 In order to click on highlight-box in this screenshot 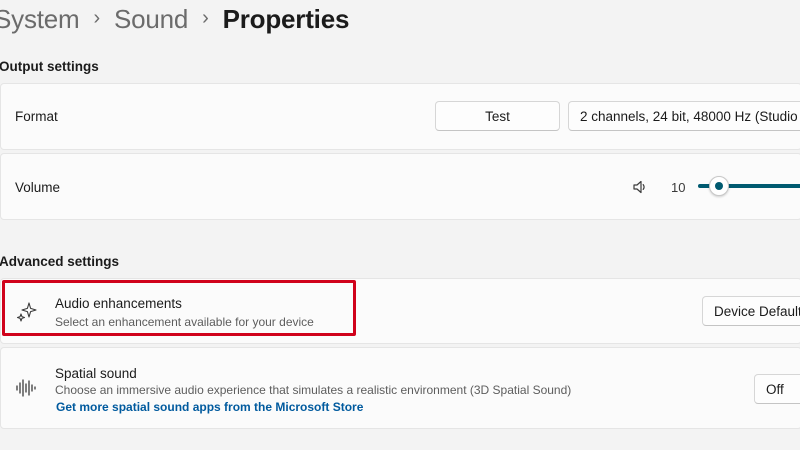, I will do `click(179, 308)`.